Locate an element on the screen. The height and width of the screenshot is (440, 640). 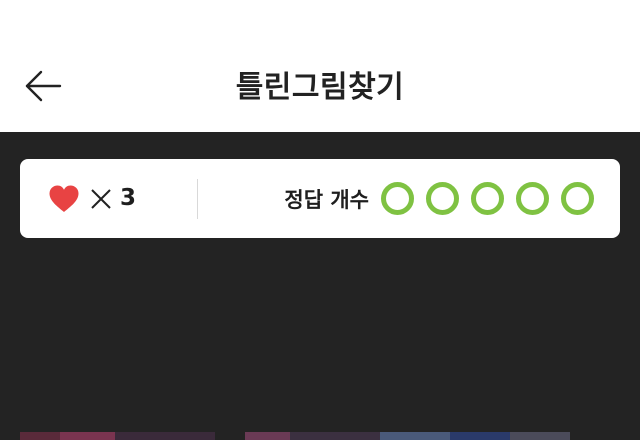
heart-icon is located at coordinates (64, 198).